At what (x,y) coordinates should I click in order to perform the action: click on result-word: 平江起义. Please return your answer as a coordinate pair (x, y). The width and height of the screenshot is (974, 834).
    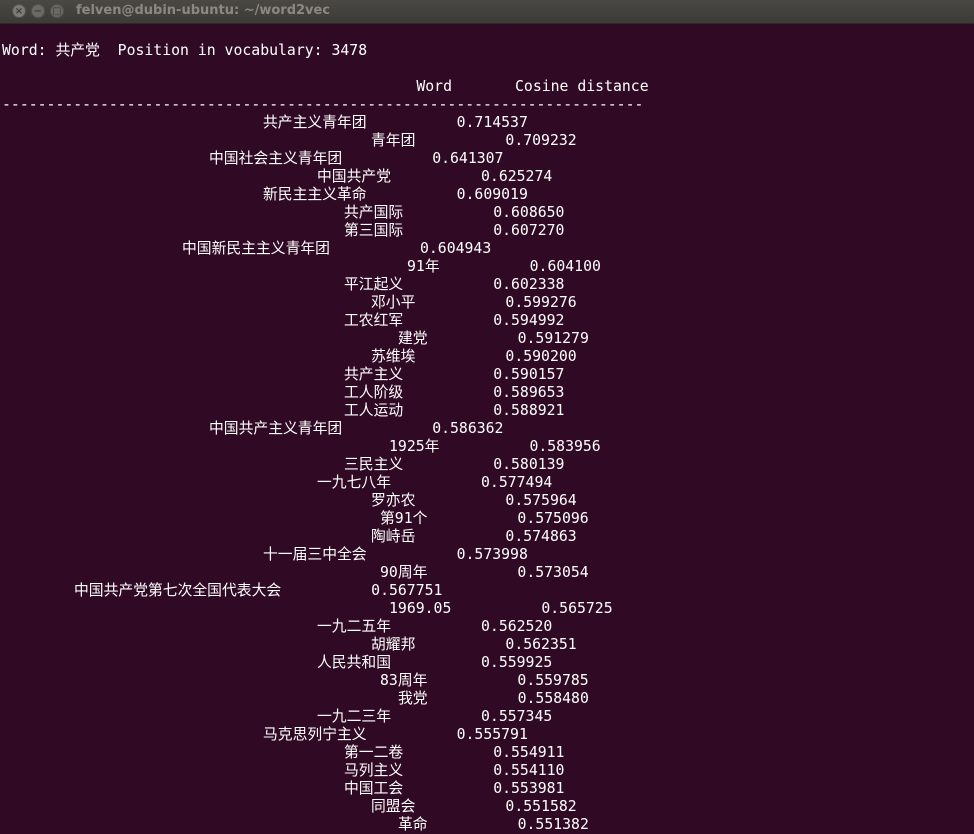
    Looking at the image, I should click on (374, 284).